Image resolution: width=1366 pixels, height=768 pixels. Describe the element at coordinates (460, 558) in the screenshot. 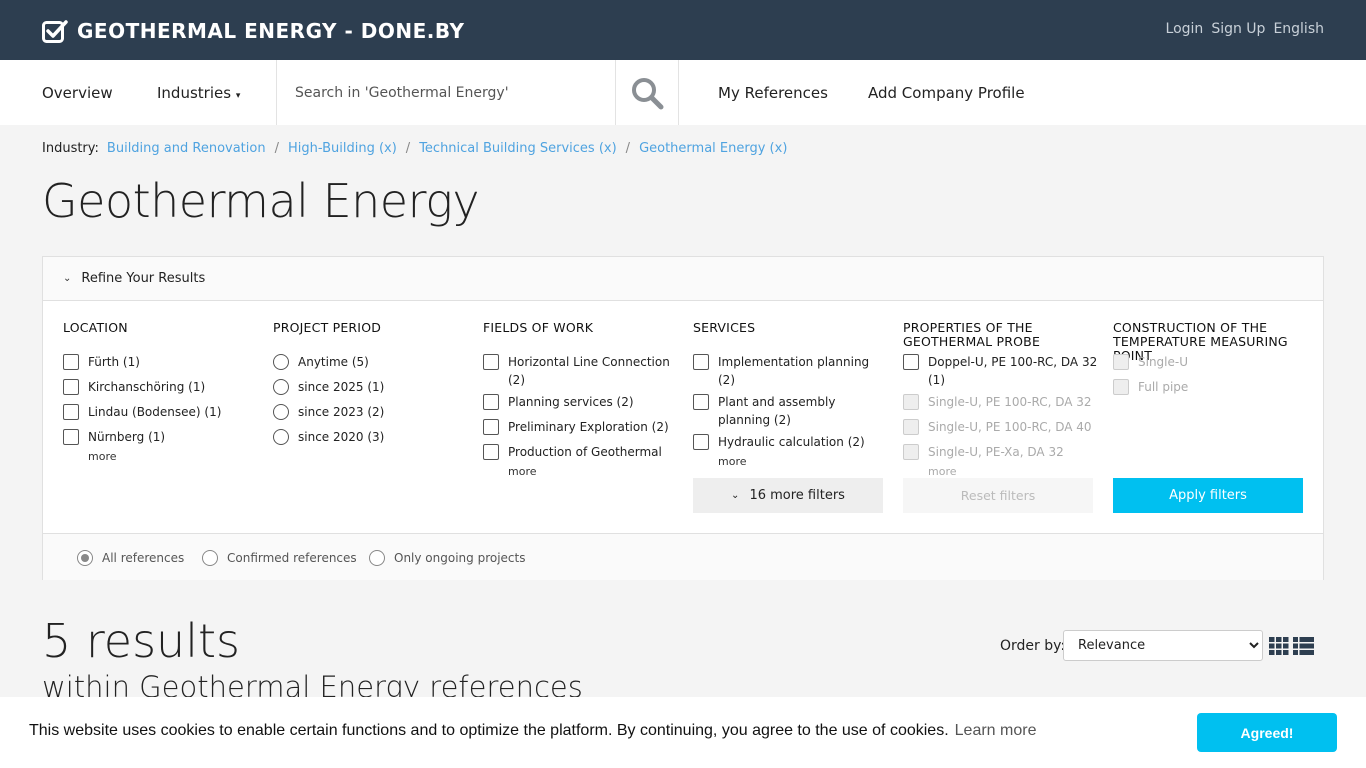

I see `scope-label: Only ongoing projects` at that location.